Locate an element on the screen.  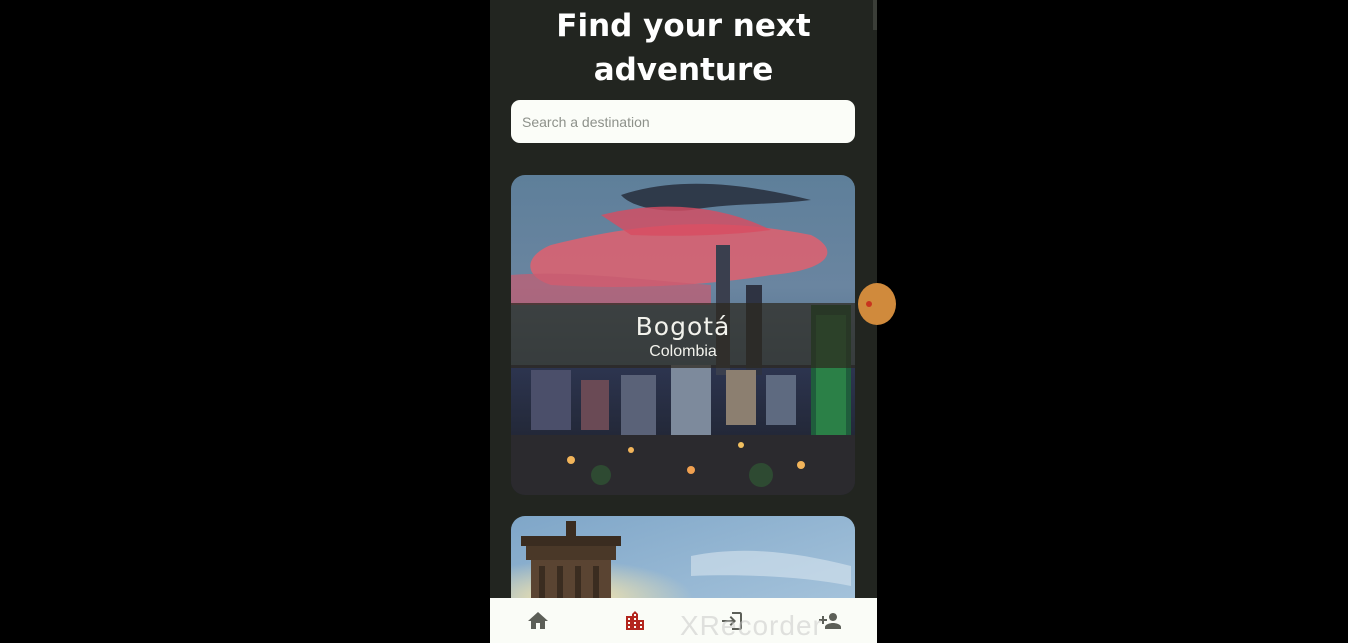
page-title: Find your next adventure is located at coordinates (683, 48).